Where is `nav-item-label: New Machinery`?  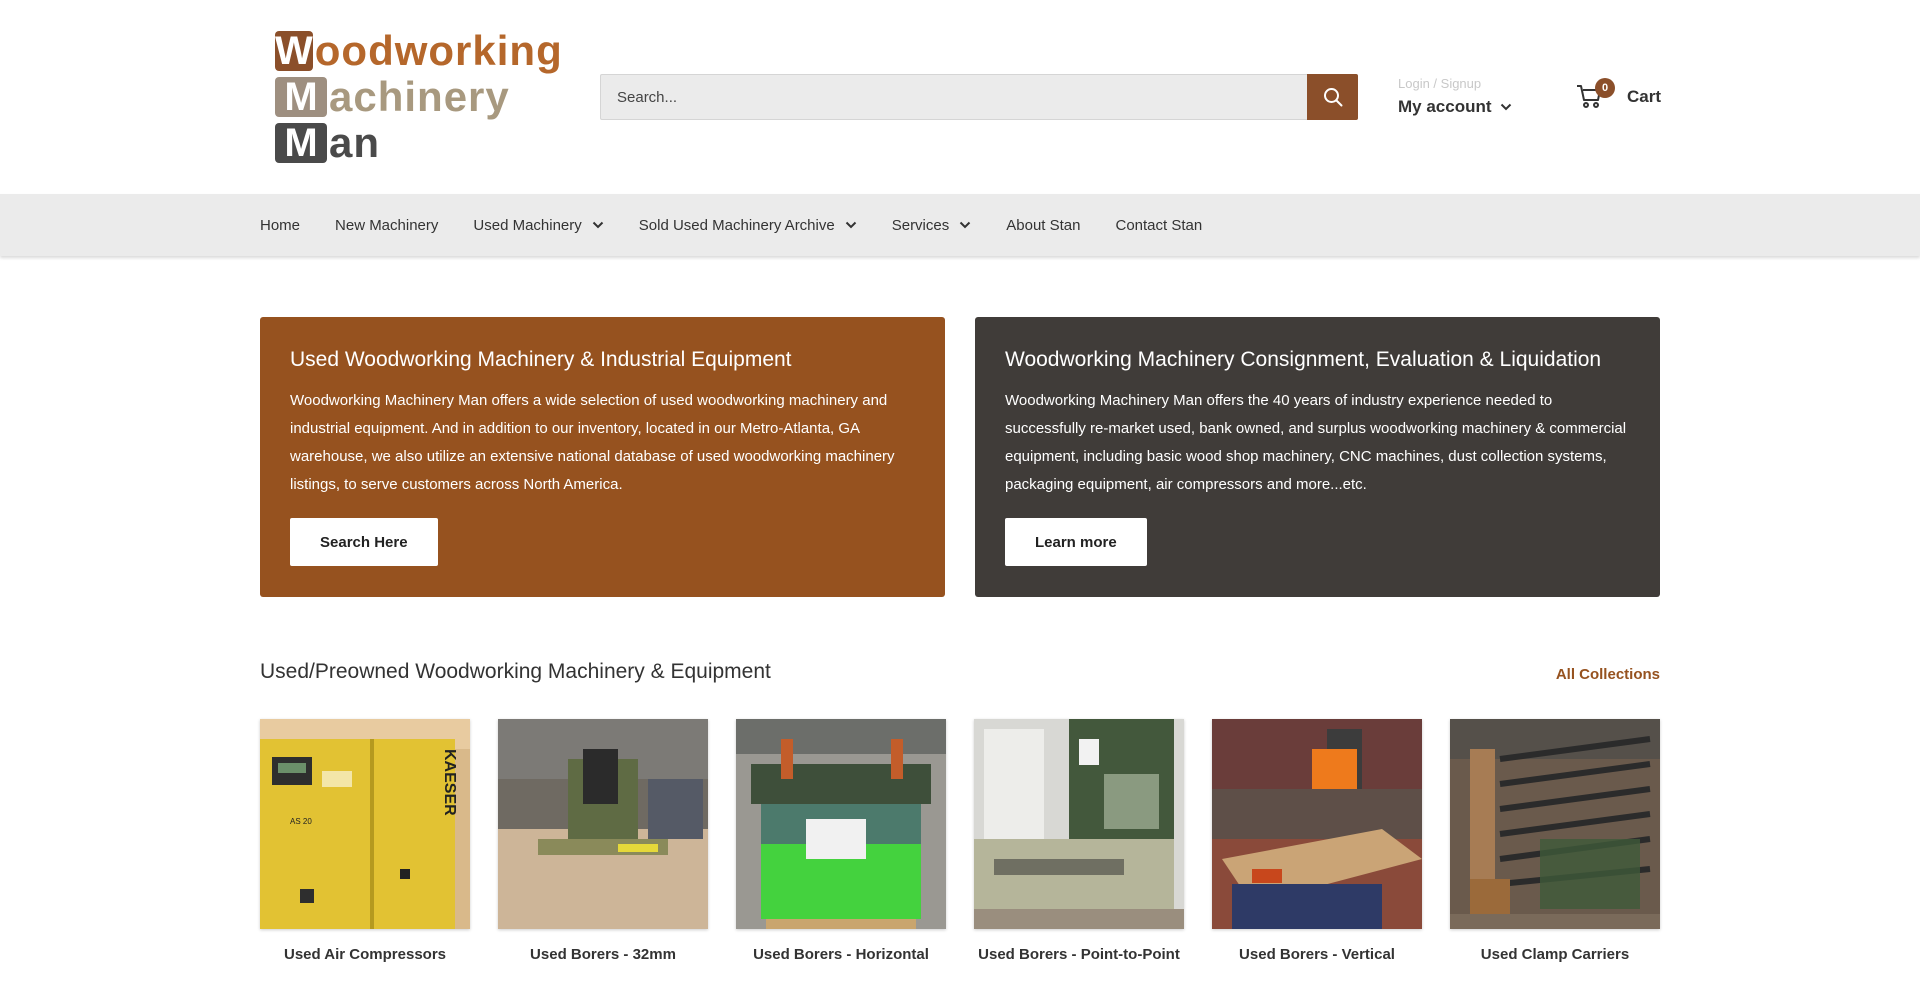
nav-item-label: New Machinery is located at coordinates (387, 225).